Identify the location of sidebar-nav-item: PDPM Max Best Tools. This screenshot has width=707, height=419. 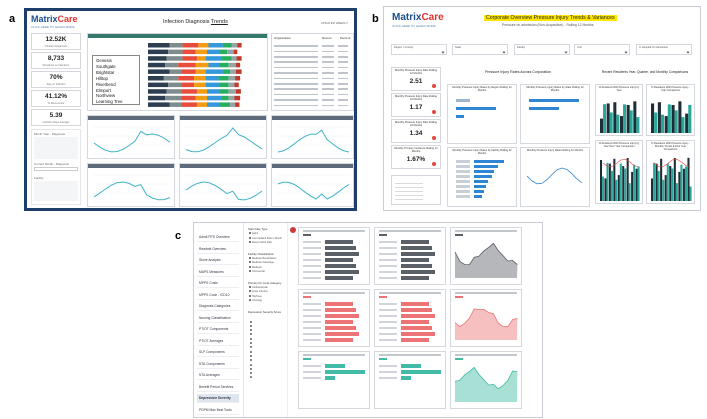
(218, 410).